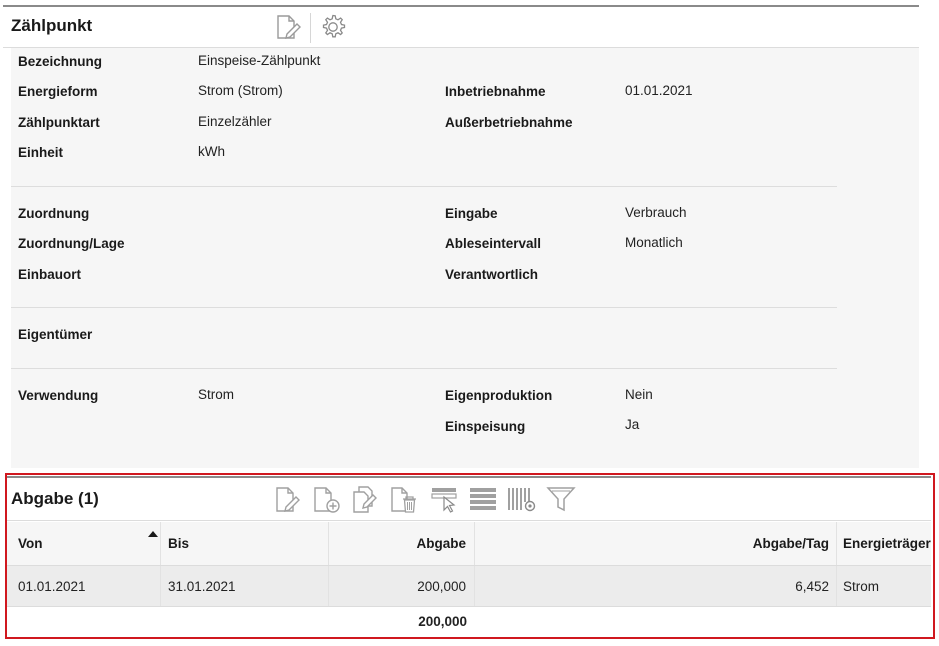  I want to click on value-einspeisung: Ja, so click(632, 424).